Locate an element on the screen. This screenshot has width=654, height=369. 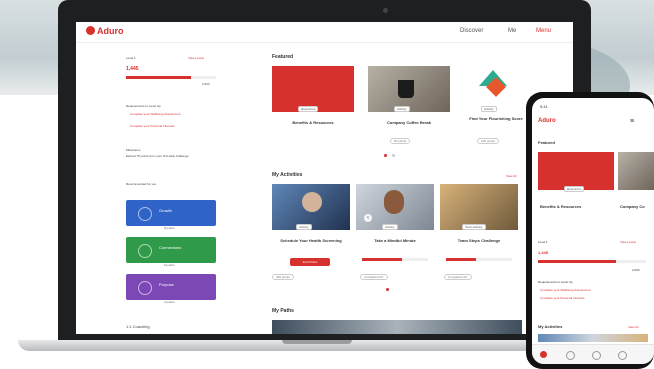
featured-title: Featured is located at coordinates (283, 57).